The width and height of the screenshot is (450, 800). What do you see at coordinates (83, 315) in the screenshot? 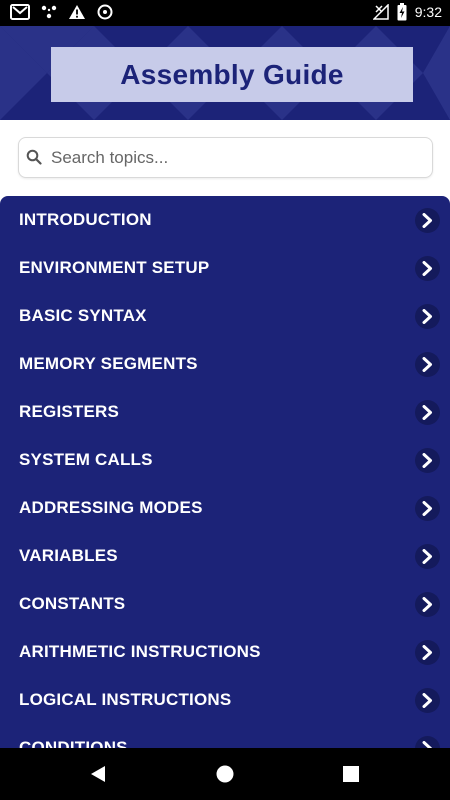
I see `topic-label: BASIC SYNTAX` at bounding box center [83, 315].